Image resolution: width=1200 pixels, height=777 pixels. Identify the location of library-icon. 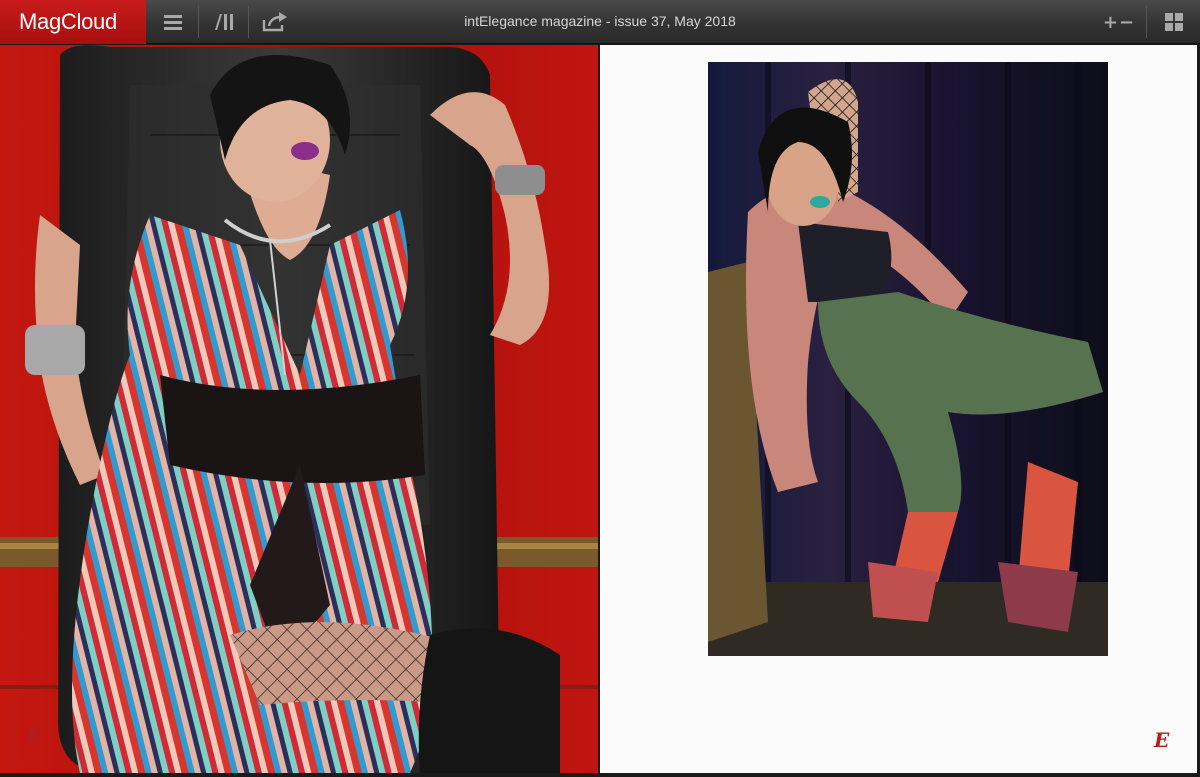
(224, 22).